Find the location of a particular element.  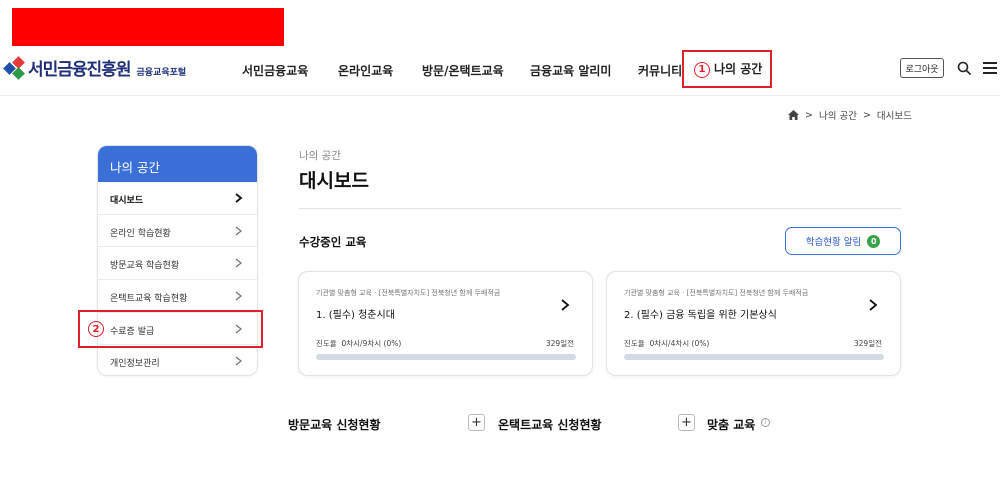

sidebar-item-dashboard: 대시보드 is located at coordinates (177, 198).